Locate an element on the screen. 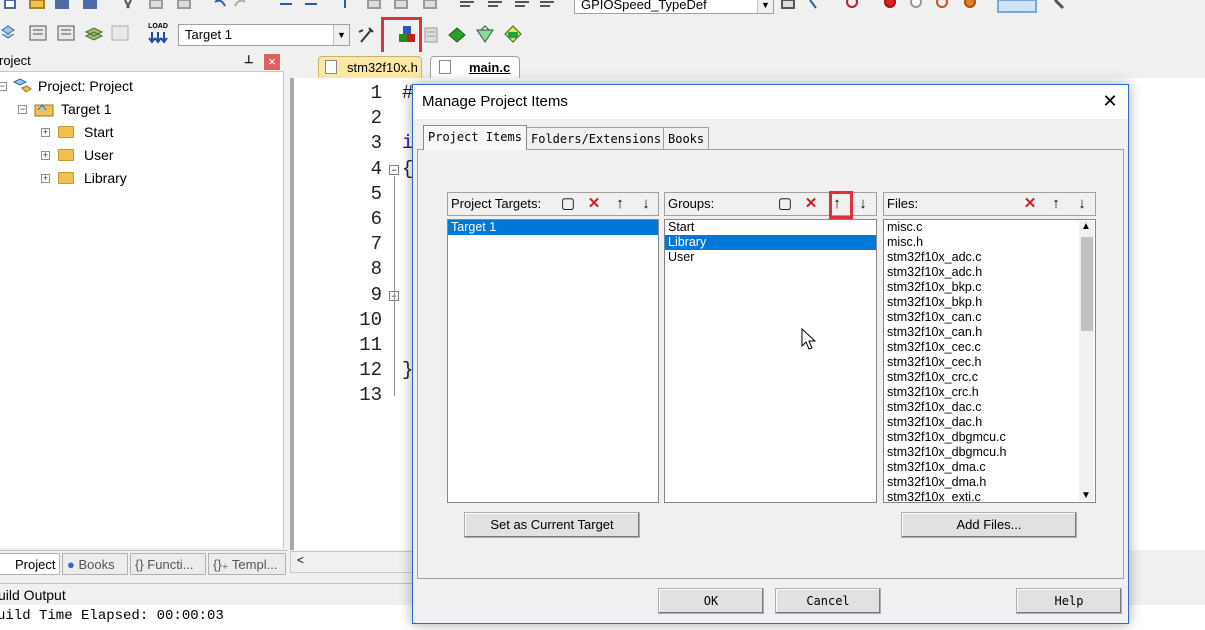 This screenshot has width=1205, height=630. pack-installer-icon is located at coordinates (457, 35).